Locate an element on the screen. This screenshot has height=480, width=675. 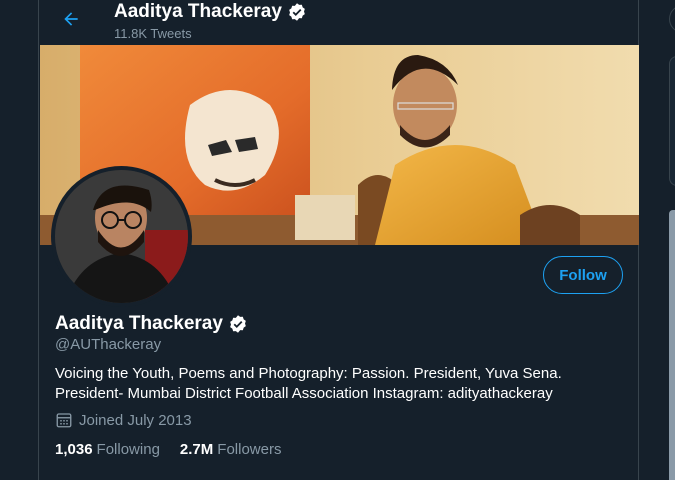
header-title: Aaditya Thackeray is located at coordinates (210, 12).